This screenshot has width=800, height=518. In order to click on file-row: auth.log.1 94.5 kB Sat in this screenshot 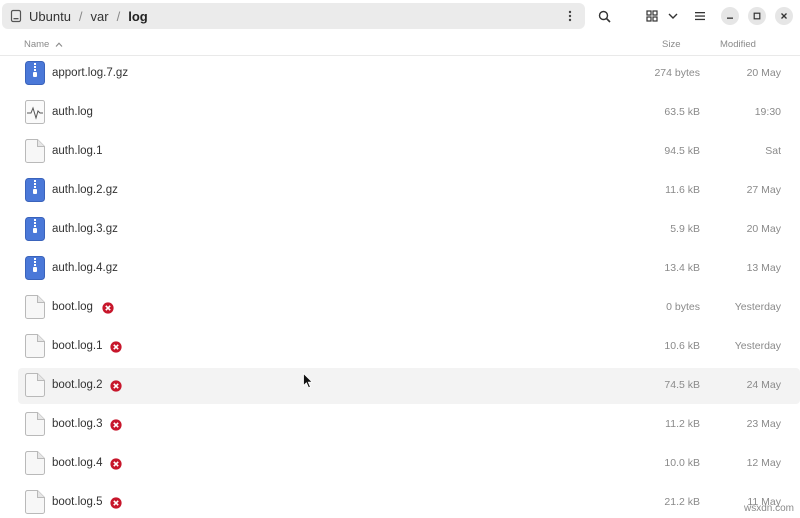, I will do `click(409, 152)`.